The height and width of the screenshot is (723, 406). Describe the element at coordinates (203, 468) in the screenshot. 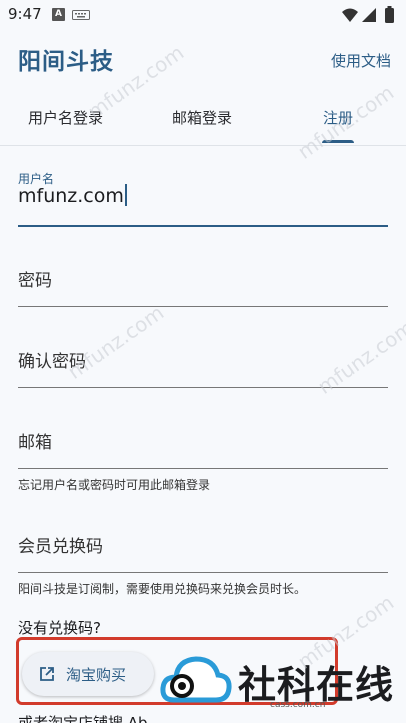

I see `email-underline` at that location.